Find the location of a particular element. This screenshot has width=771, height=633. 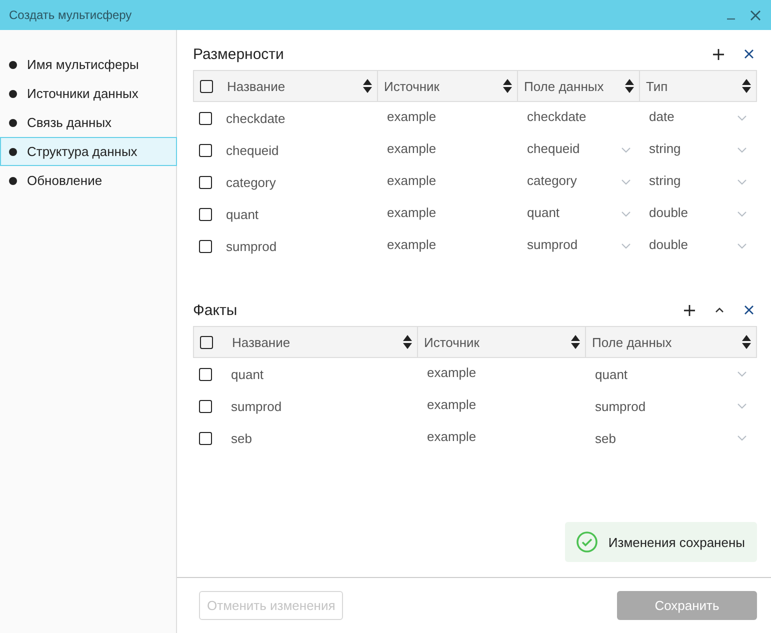

table-cell-text: date is located at coordinates (661, 117).